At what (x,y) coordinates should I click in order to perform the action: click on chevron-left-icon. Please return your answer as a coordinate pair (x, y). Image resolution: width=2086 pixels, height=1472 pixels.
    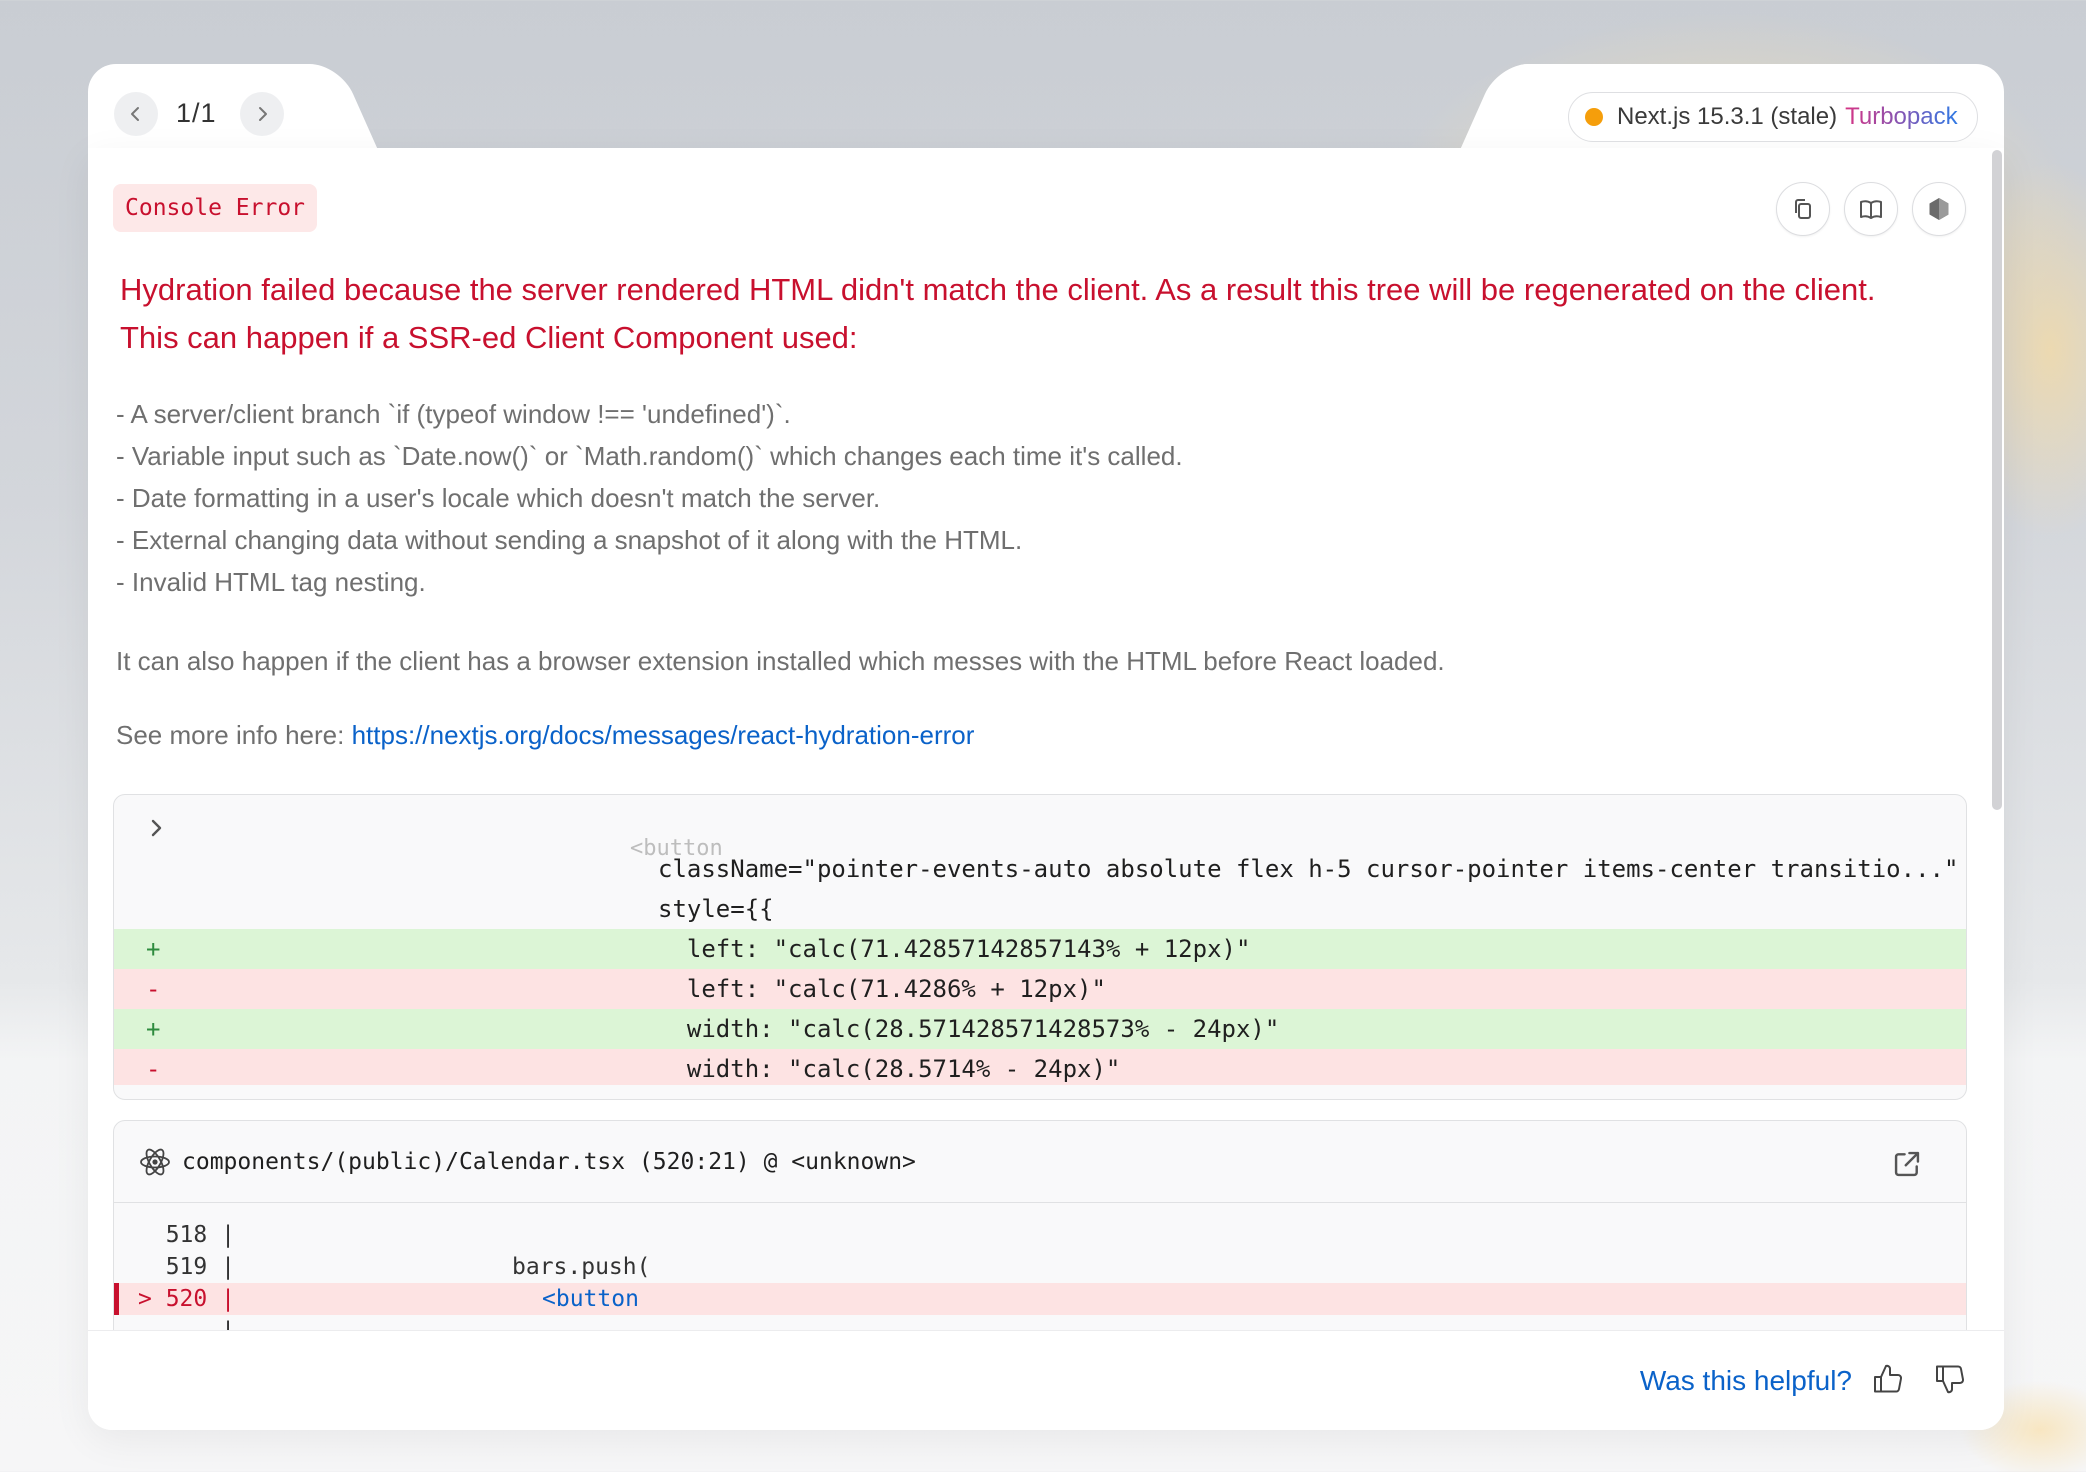
    Looking at the image, I should click on (135, 114).